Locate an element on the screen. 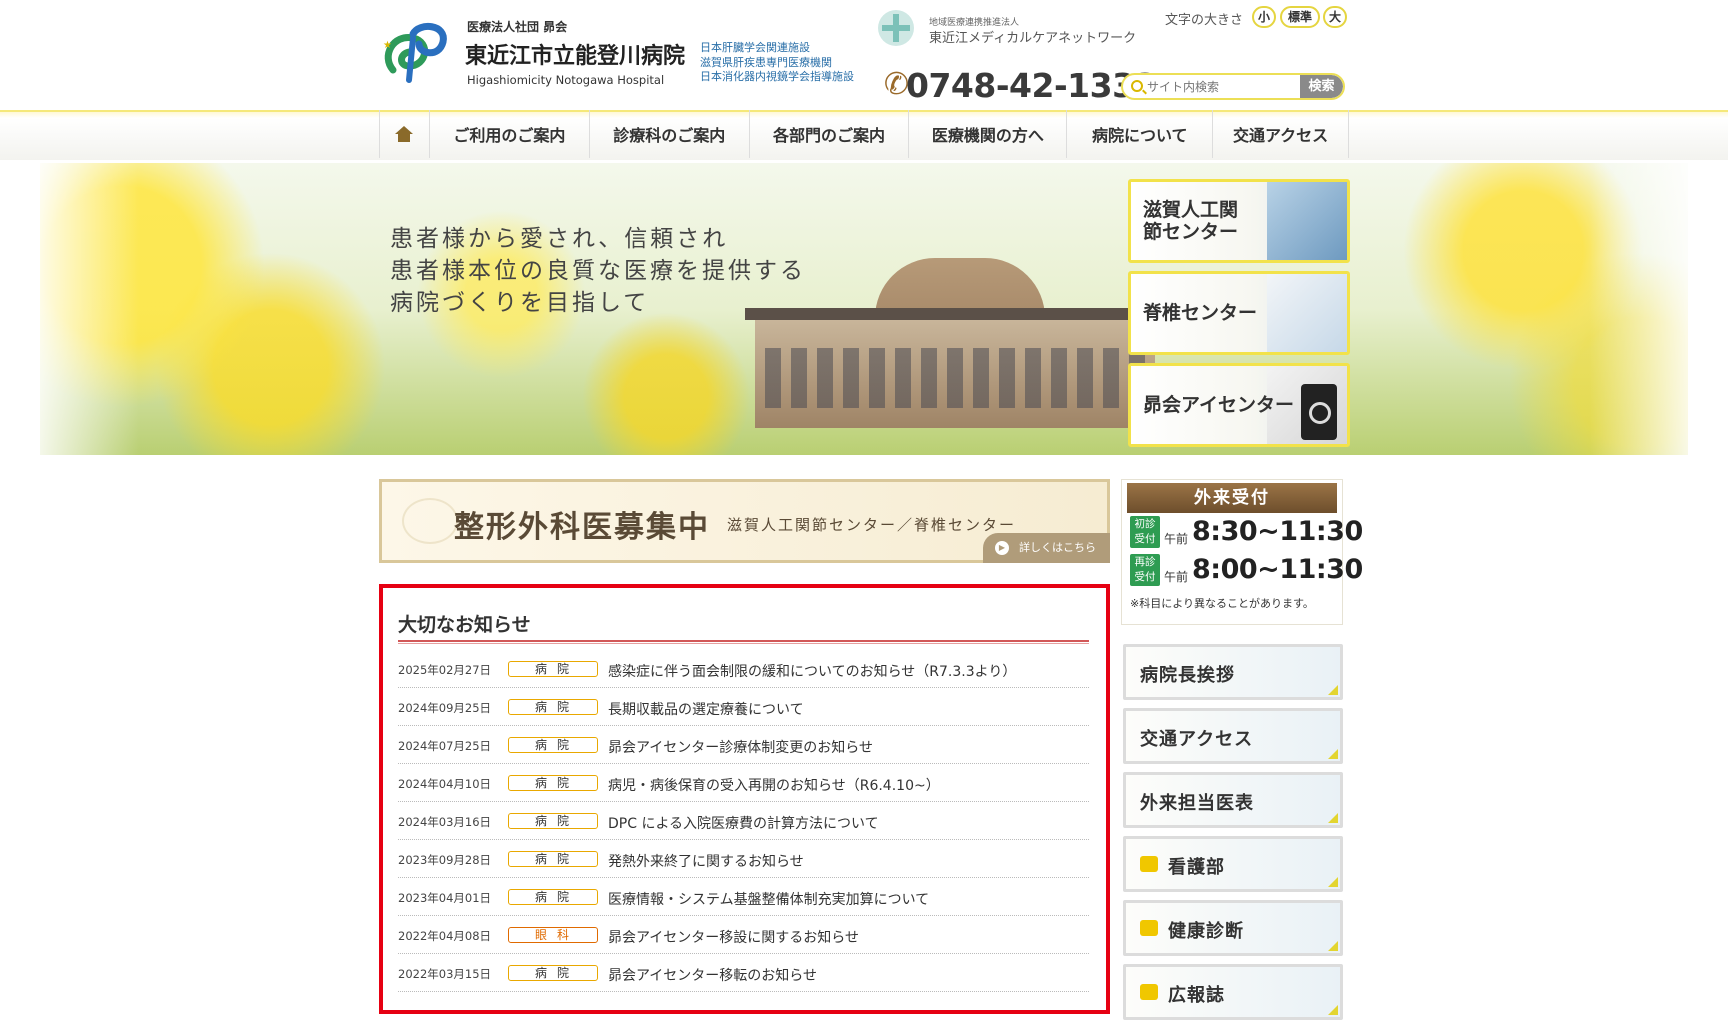  hospital-logo: ★ is located at coordinates (419, 52).